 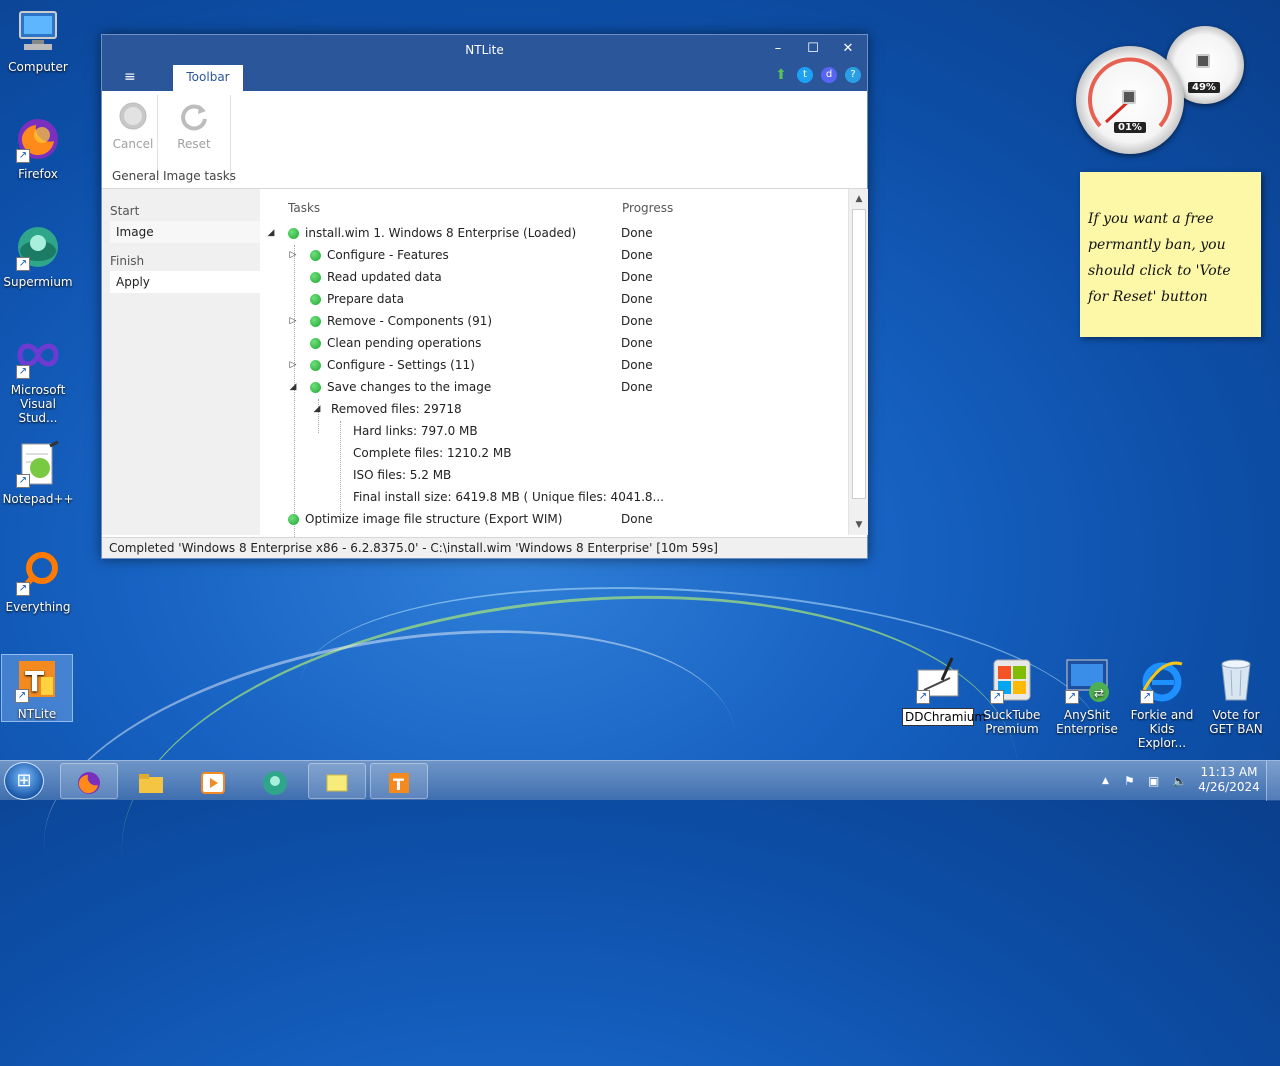 I want to click on reset-button: Reset, so click(x=194, y=124).